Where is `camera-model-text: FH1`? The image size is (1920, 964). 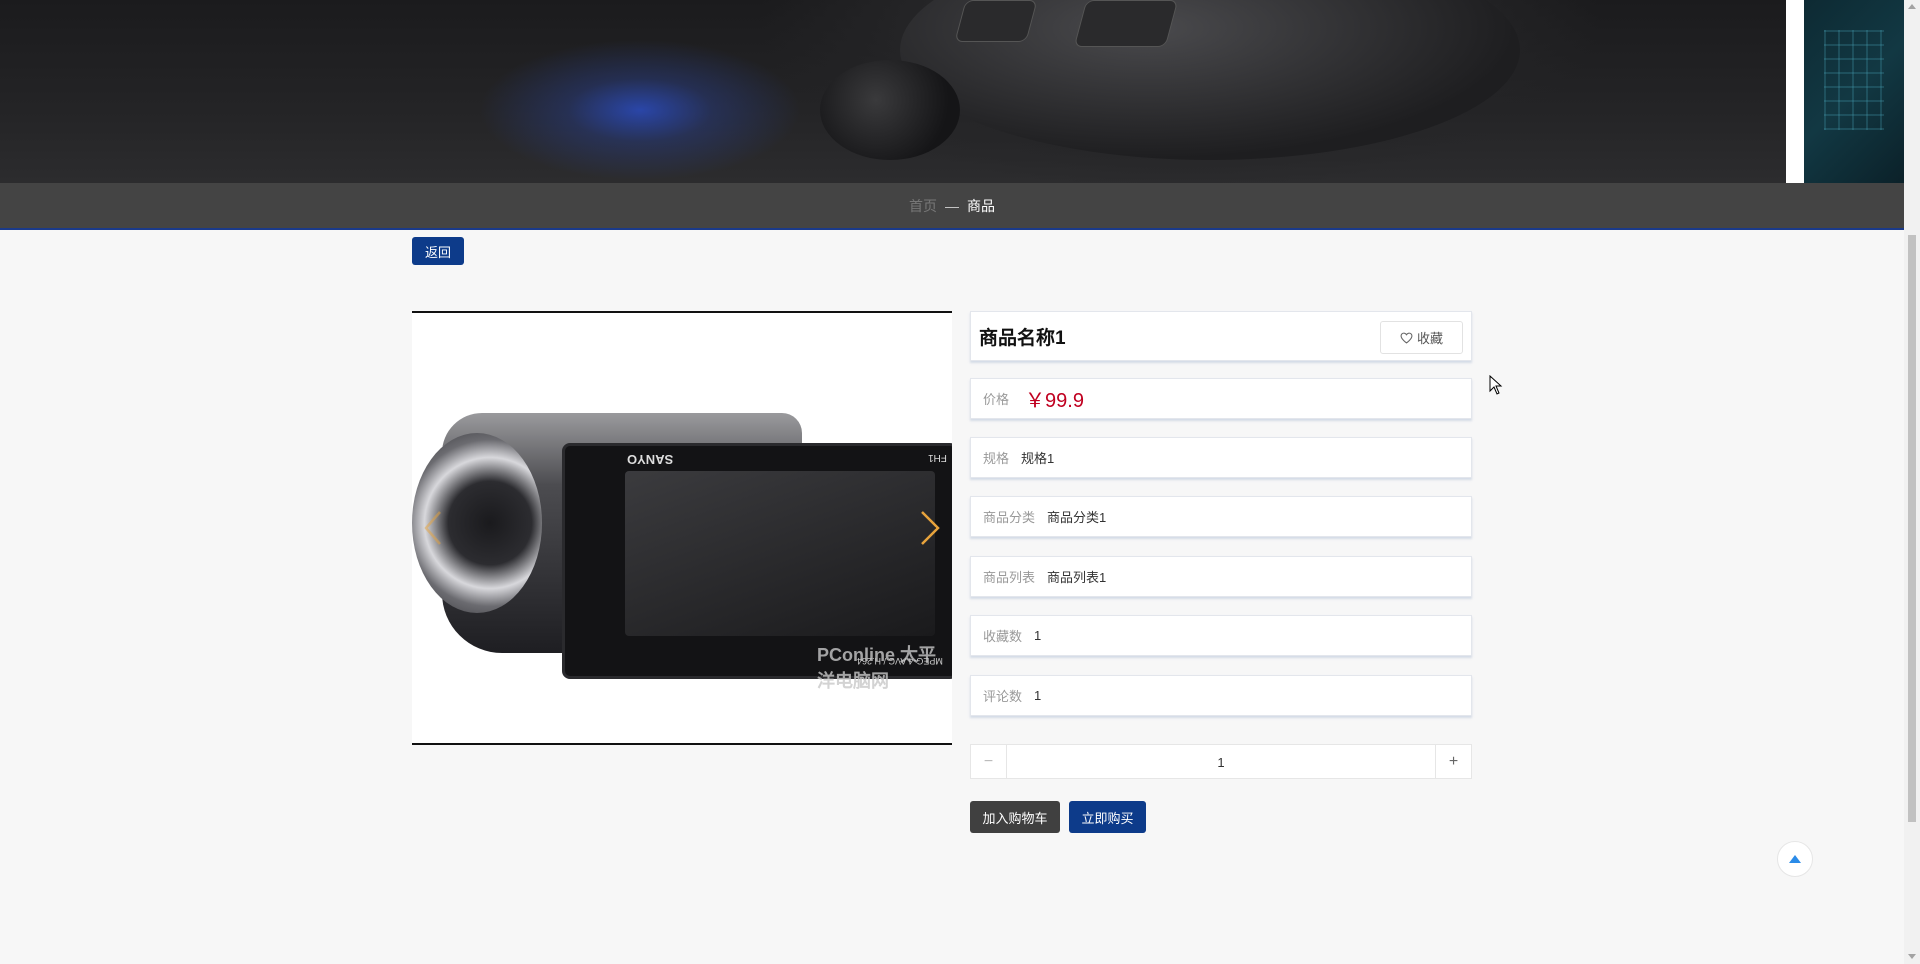
camera-model-text: FH1 is located at coordinates (937, 457).